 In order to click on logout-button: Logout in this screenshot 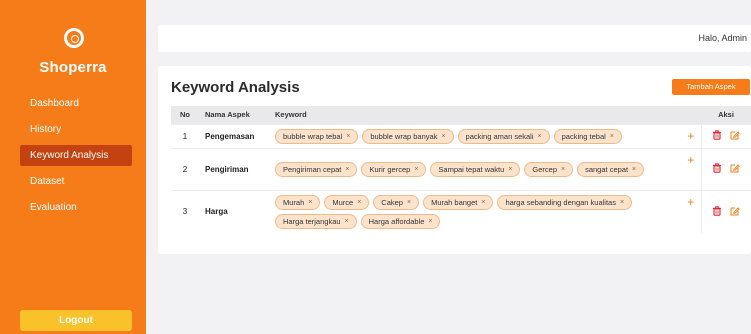, I will do `click(76, 320)`.